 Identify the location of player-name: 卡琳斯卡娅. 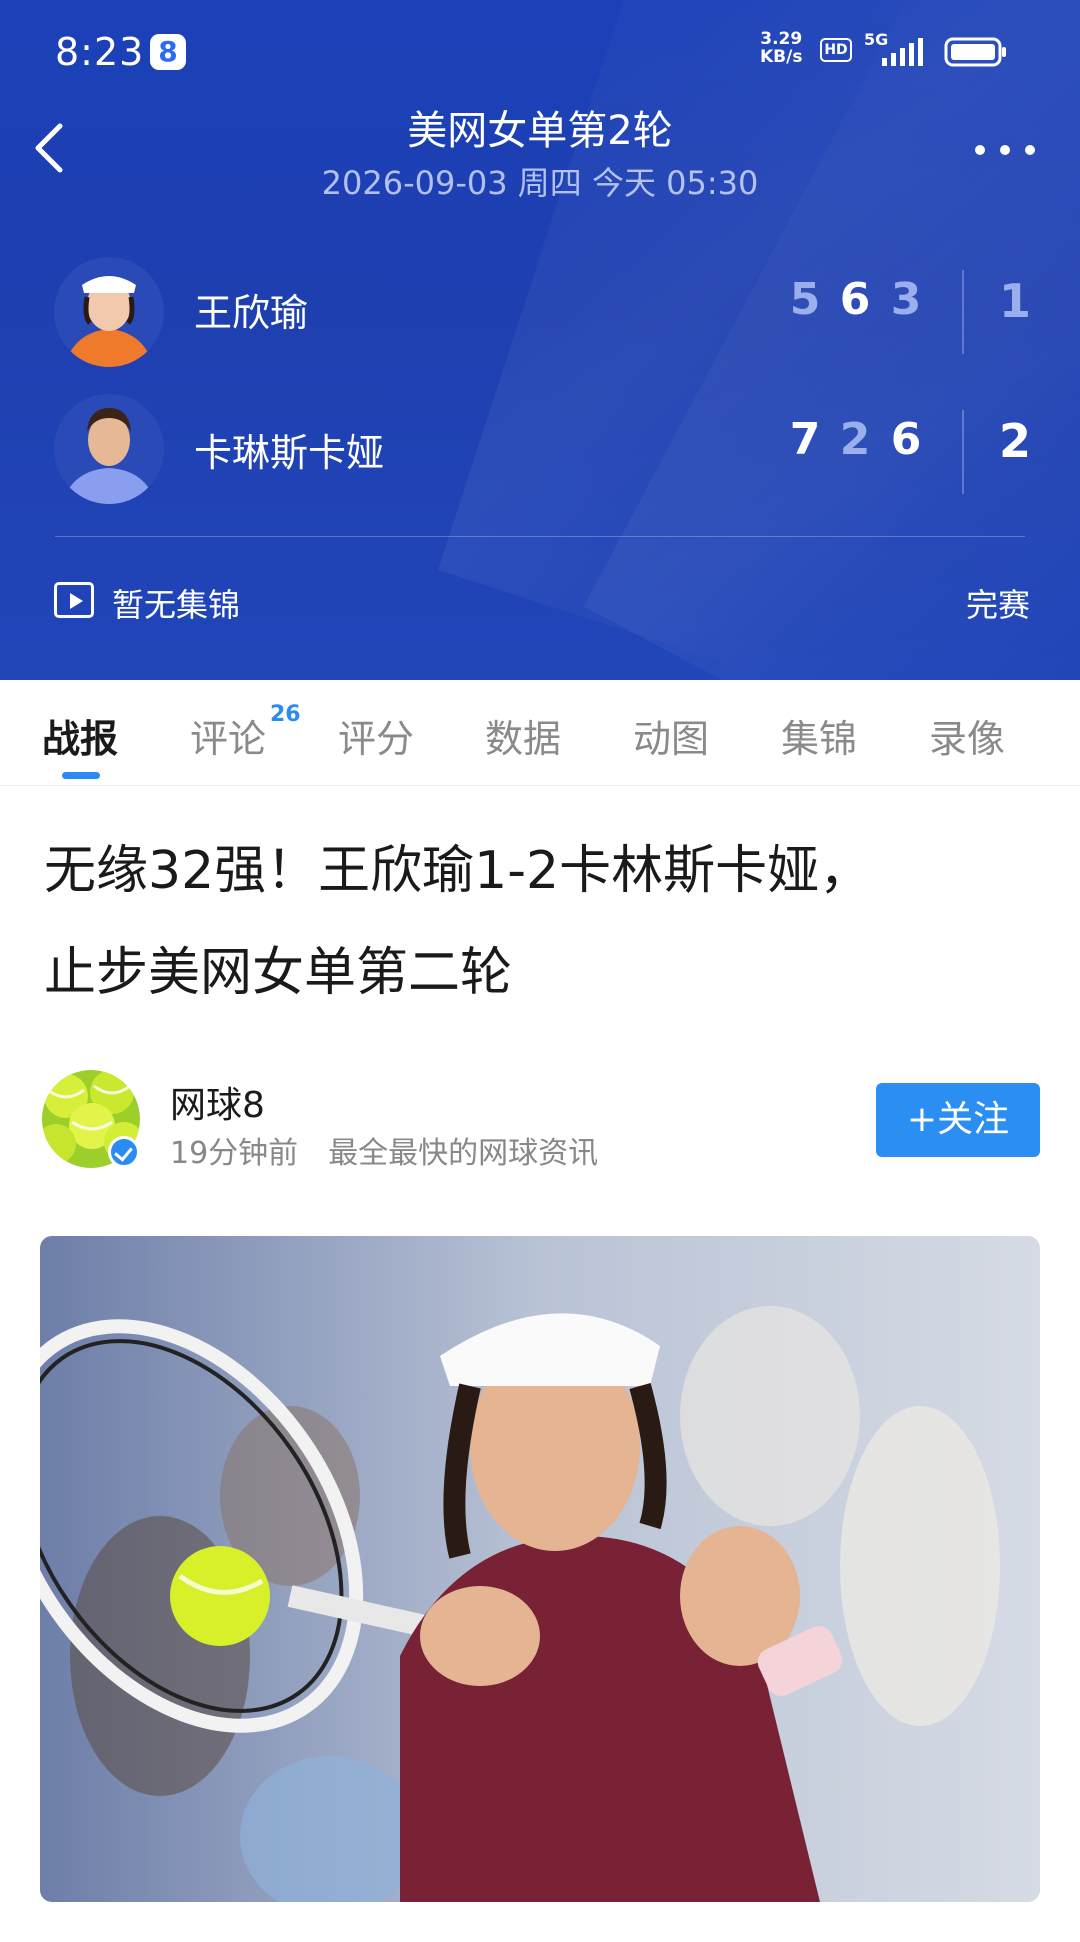
(289, 453).